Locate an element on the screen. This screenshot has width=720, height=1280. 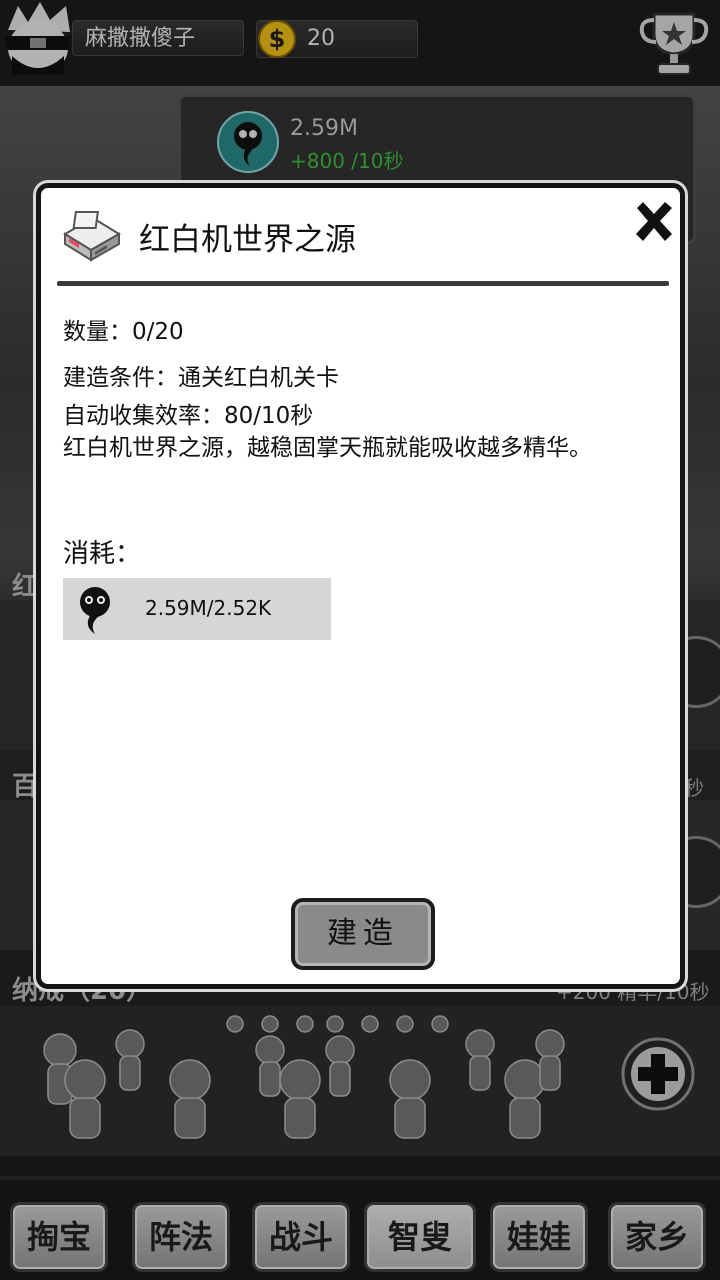
cost-value: 2.59M/2.52K is located at coordinates (208, 608).